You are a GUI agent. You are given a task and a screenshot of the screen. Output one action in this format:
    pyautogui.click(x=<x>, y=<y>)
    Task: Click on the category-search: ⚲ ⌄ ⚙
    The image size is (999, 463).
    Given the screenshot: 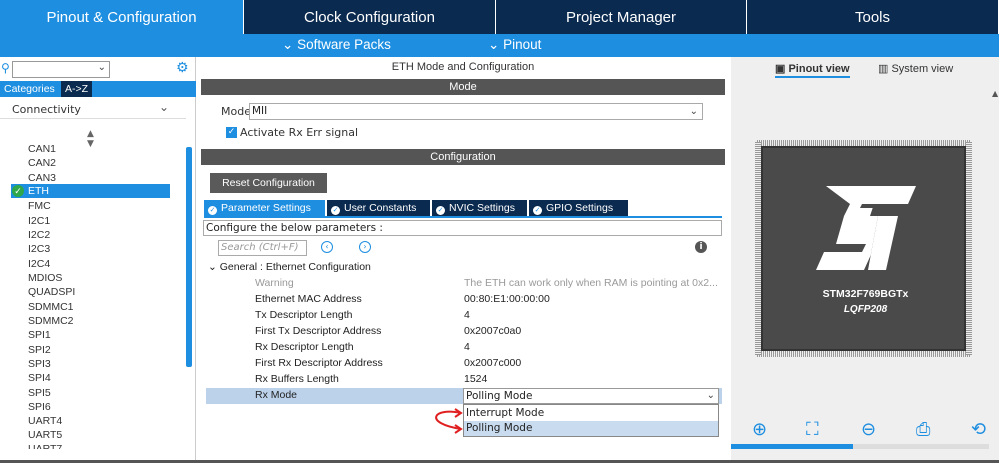 What is the action you would take?
    pyautogui.click(x=98, y=69)
    